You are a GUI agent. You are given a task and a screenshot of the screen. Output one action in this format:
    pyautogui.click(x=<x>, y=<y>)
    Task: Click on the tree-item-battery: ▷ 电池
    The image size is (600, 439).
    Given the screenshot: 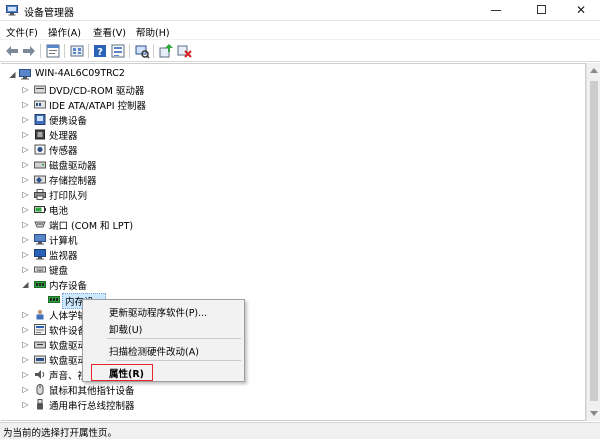 What is the action you would take?
    pyautogui.click(x=291, y=209)
    